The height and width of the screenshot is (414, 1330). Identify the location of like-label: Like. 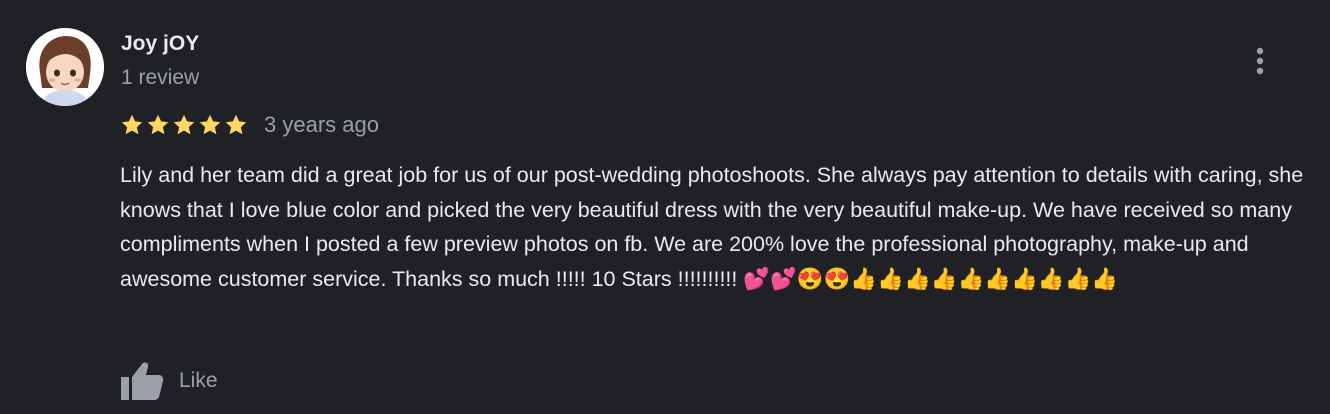
(198, 380).